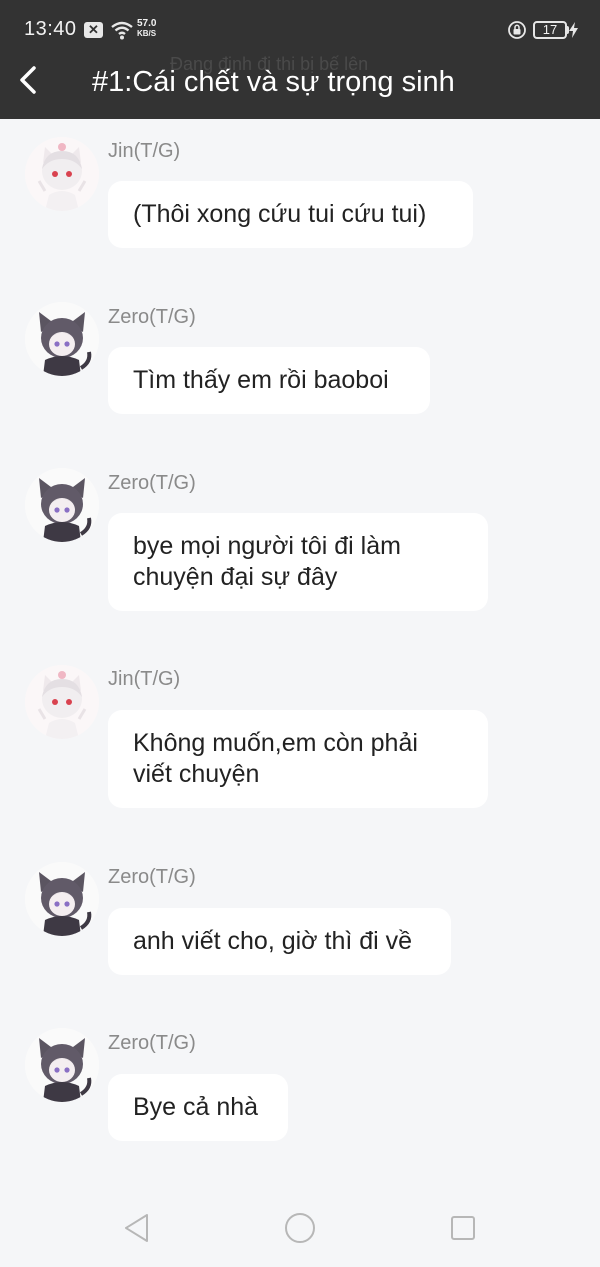 The width and height of the screenshot is (600, 1267). I want to click on nav-home-button, so click(300, 1228).